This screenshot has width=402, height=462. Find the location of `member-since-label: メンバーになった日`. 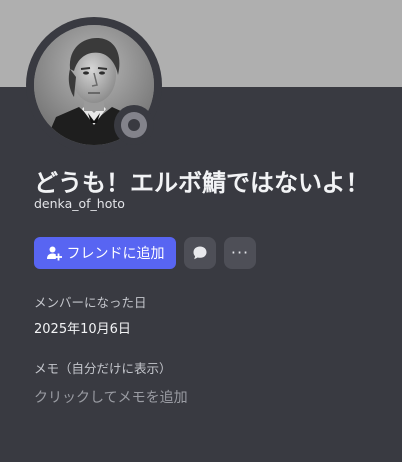

member-since-label: メンバーになった日 is located at coordinates (90, 302).